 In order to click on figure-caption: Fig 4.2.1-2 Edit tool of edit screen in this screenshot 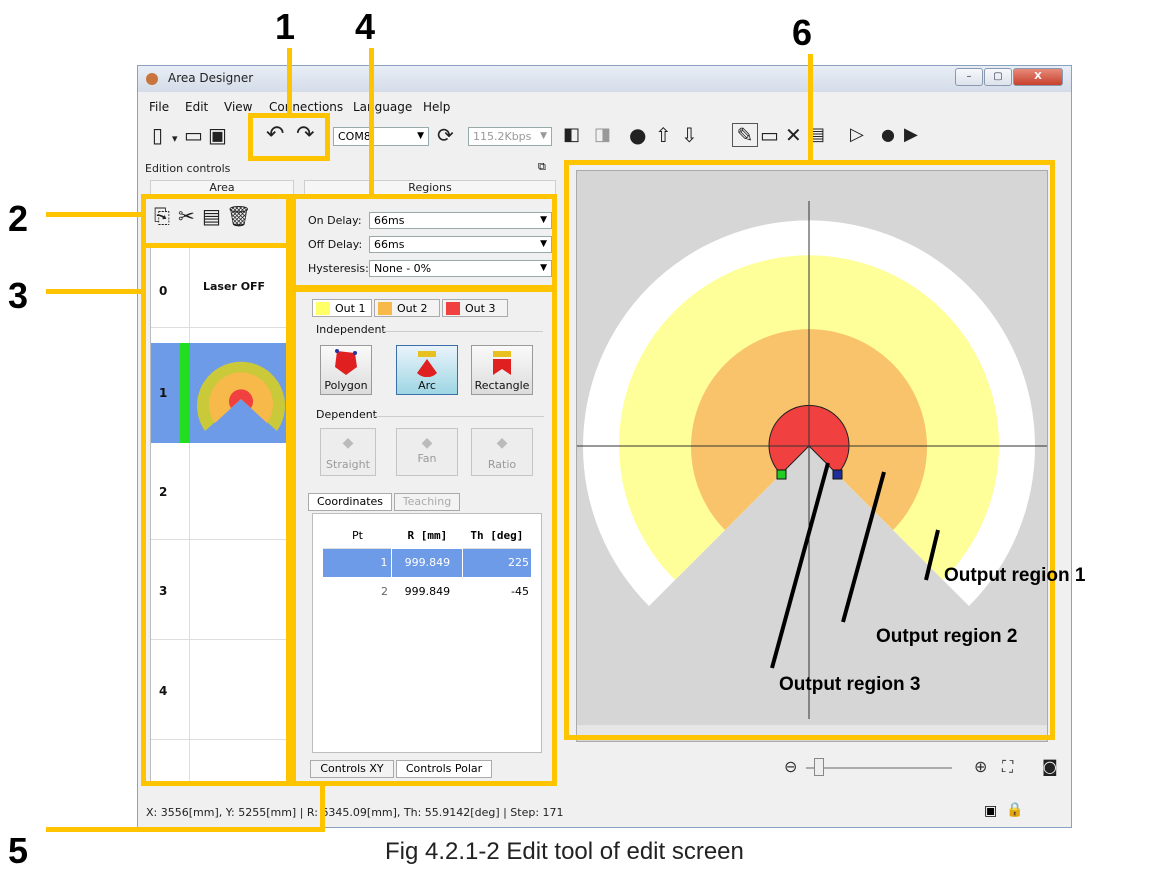, I will do `click(564, 851)`.